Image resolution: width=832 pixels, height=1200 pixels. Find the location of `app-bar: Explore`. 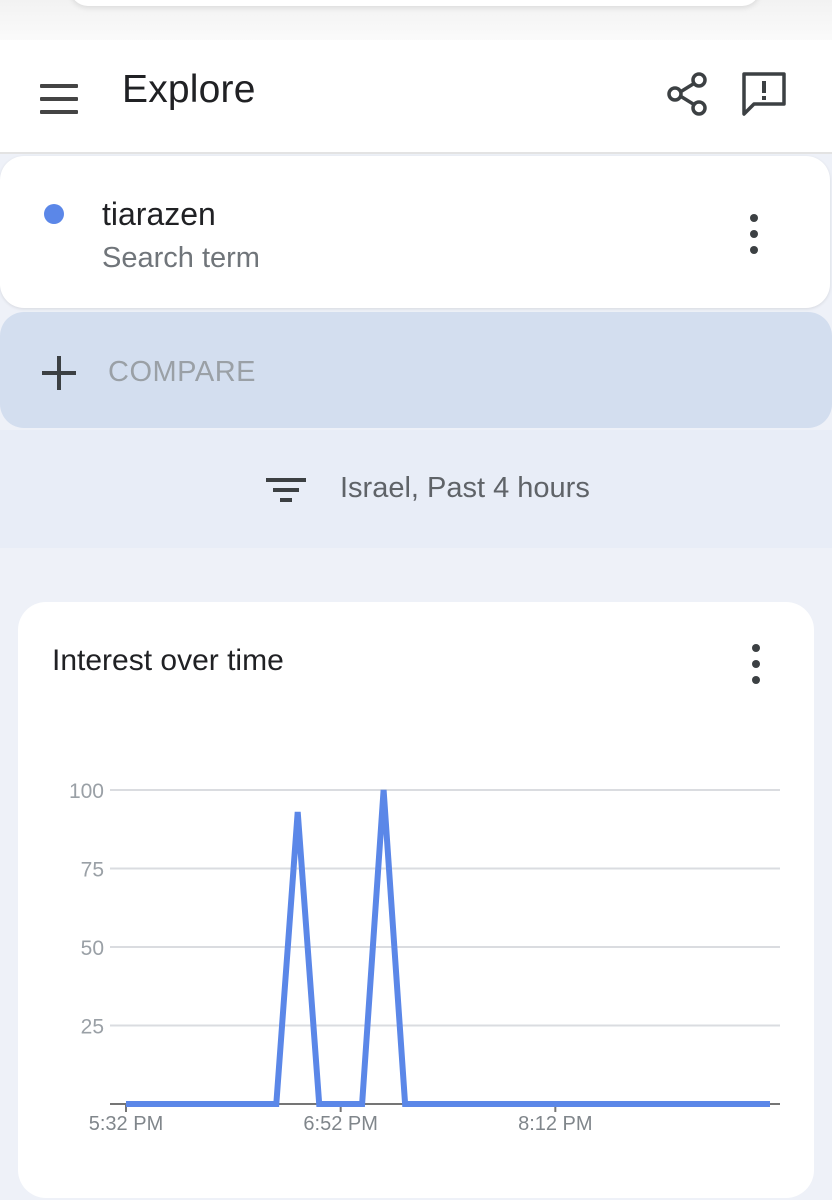

app-bar: Explore is located at coordinates (416, 97).